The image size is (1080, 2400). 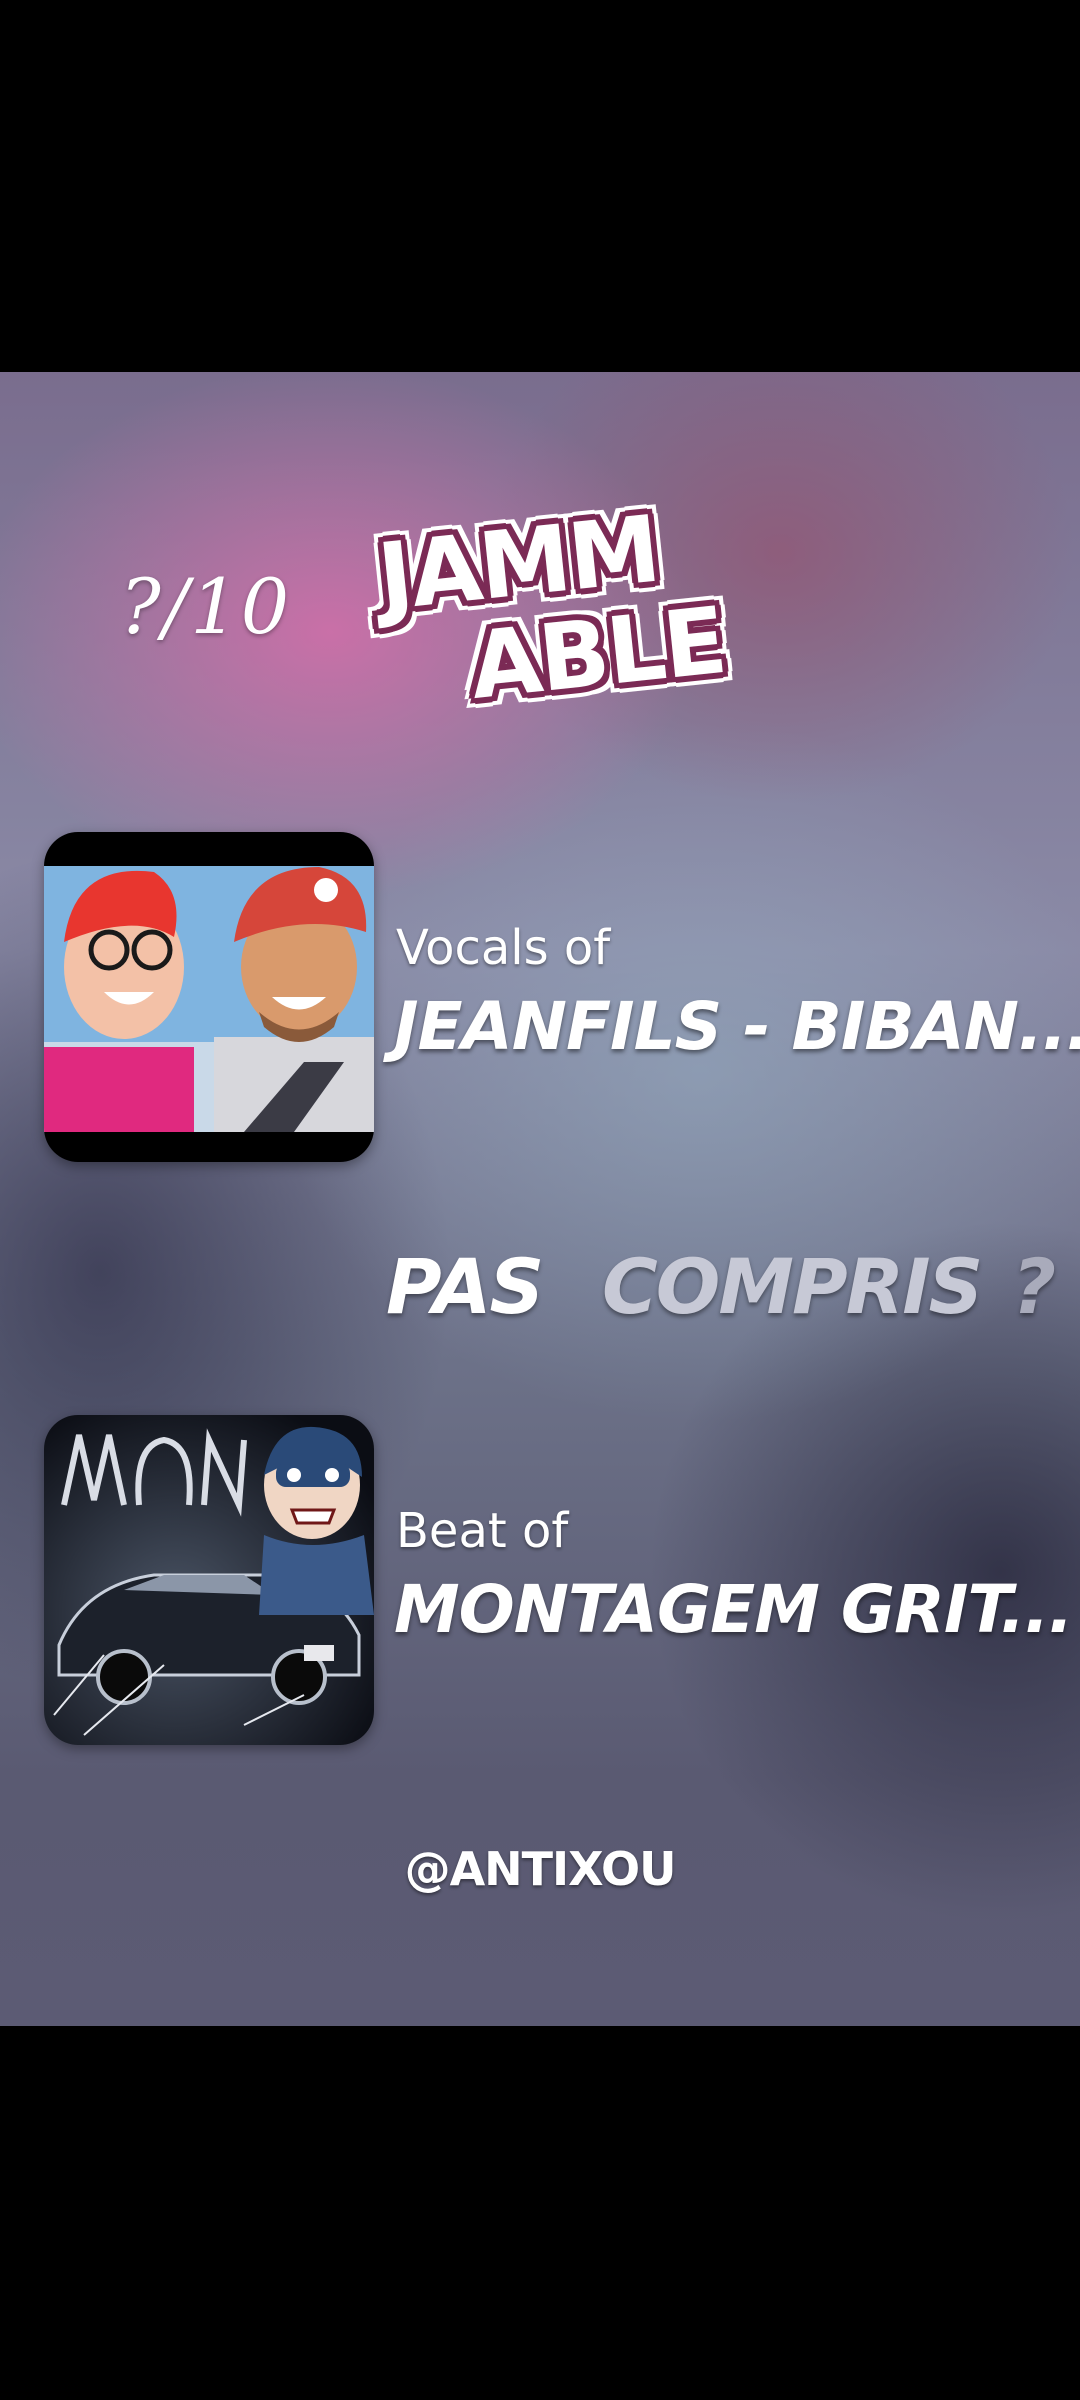 I want to click on verdict-word-compris: COMPRIS, so click(x=792, y=1286).